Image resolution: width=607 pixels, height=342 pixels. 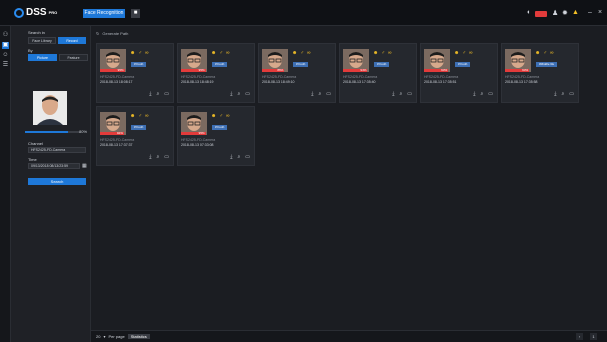 I want to click on query-face-photo, so click(x=50, y=108).